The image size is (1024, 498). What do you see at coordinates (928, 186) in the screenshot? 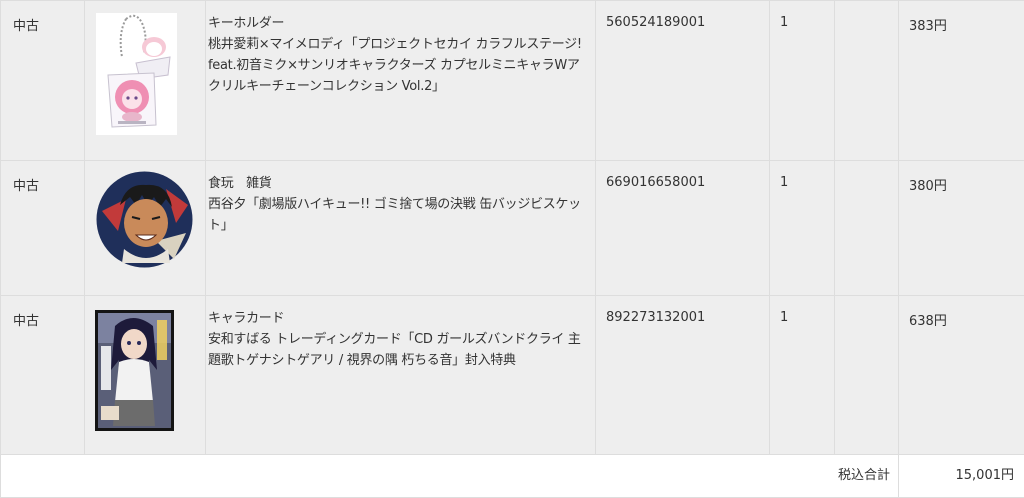
I see `item-price: 380円` at bounding box center [928, 186].